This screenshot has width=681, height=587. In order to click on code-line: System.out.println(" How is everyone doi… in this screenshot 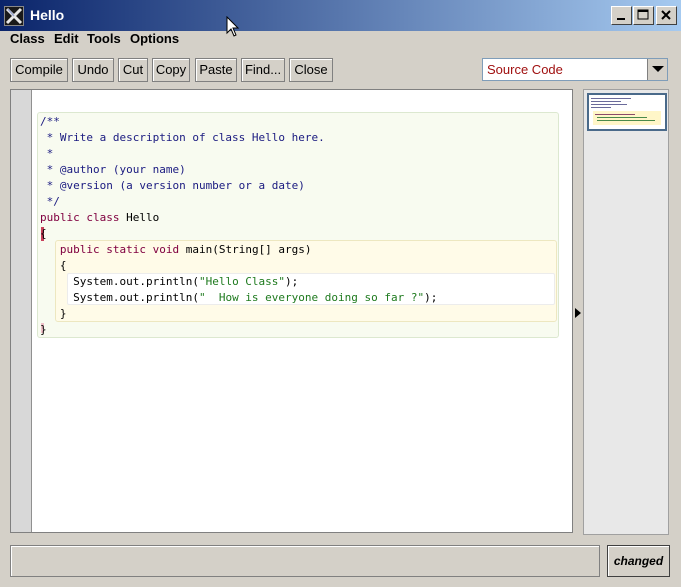, I will do `click(239, 297)`.